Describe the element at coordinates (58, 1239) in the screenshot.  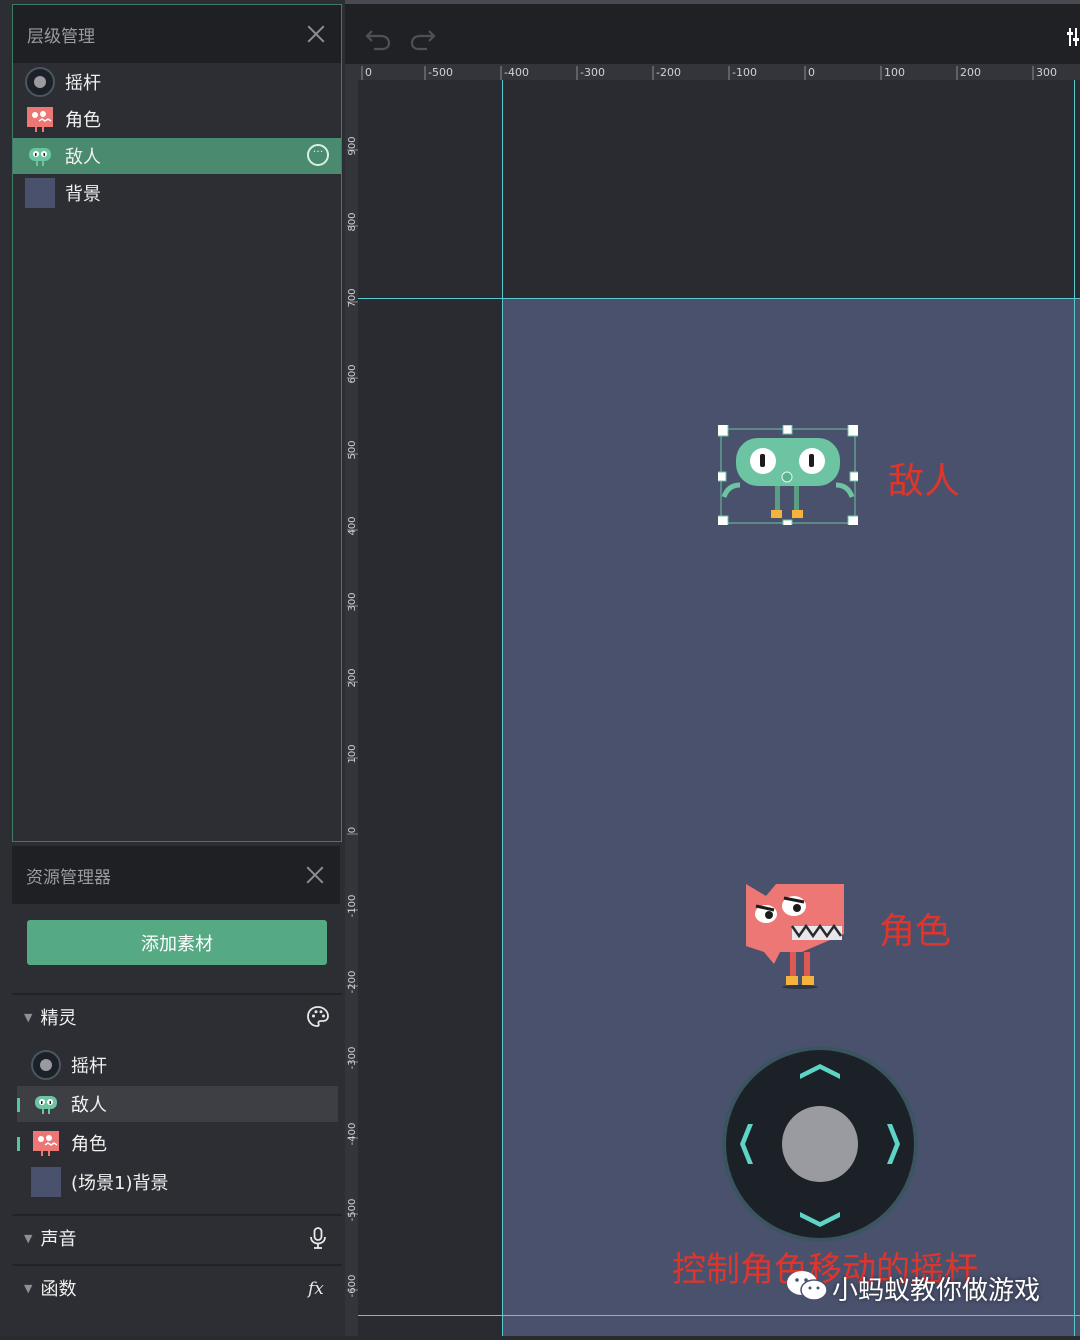
I see `section-label: 声音` at that location.